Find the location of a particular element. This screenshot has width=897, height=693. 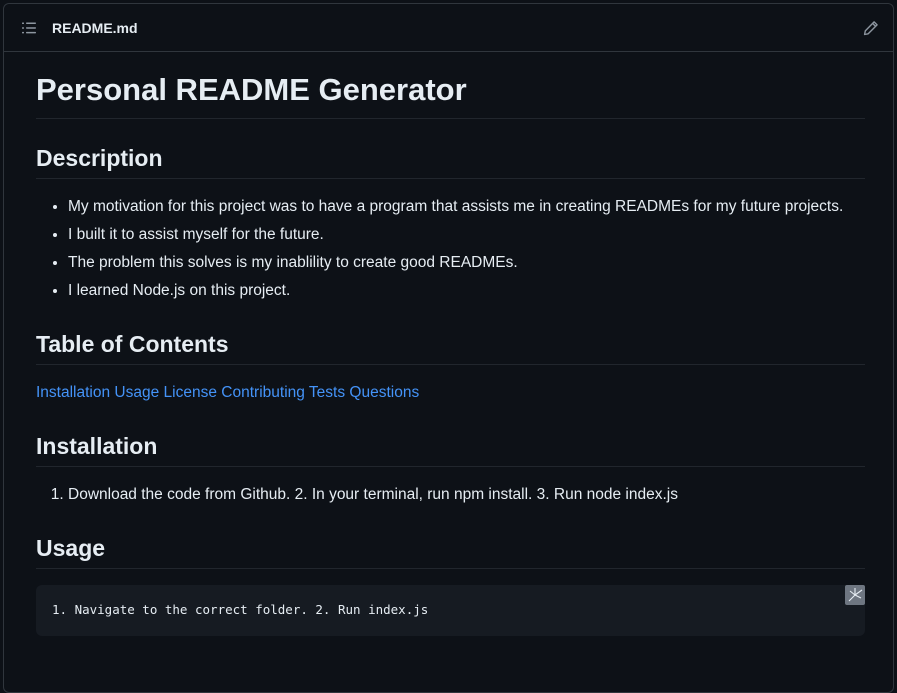

broken-image-icon is located at coordinates (855, 595).